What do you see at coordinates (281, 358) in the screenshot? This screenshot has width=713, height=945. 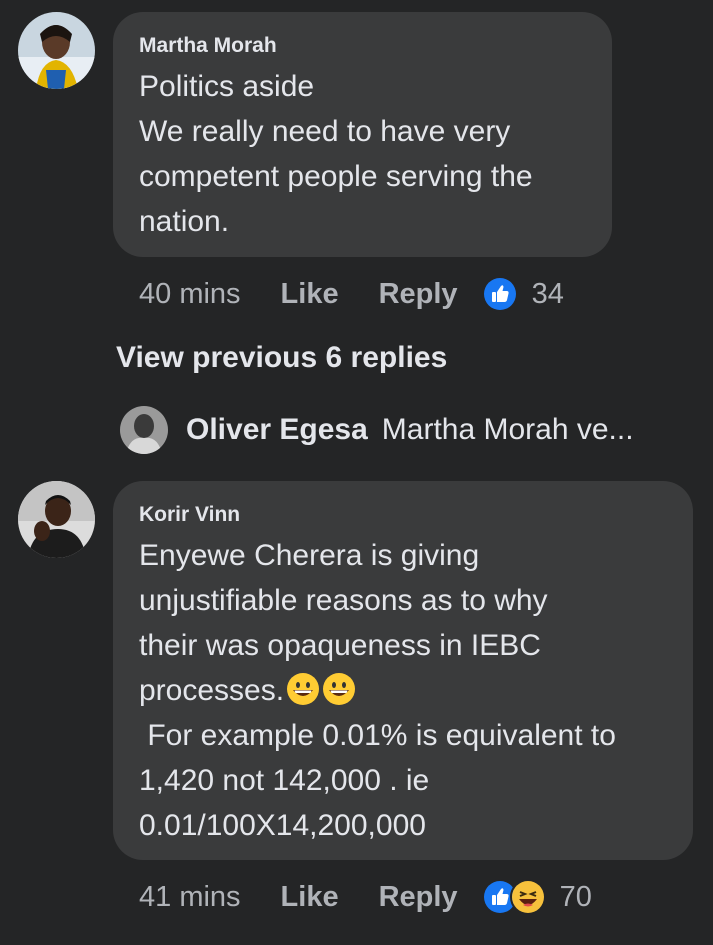 I see `view-previous-replies-link: View previous 6 replies` at bounding box center [281, 358].